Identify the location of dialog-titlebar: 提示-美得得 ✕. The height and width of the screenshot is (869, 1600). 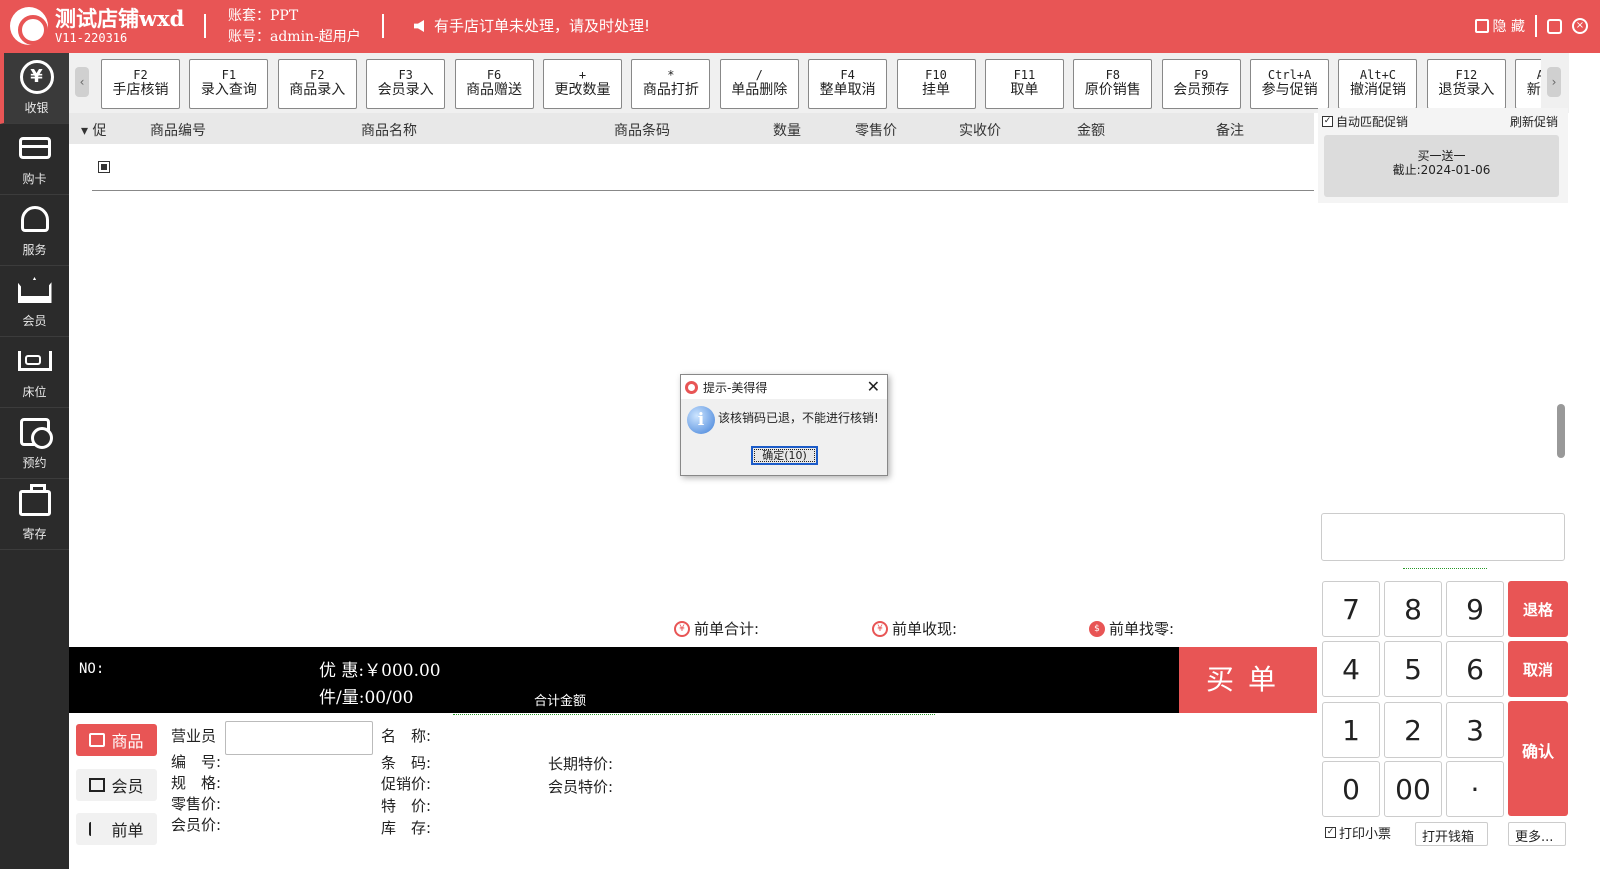
(784, 387).